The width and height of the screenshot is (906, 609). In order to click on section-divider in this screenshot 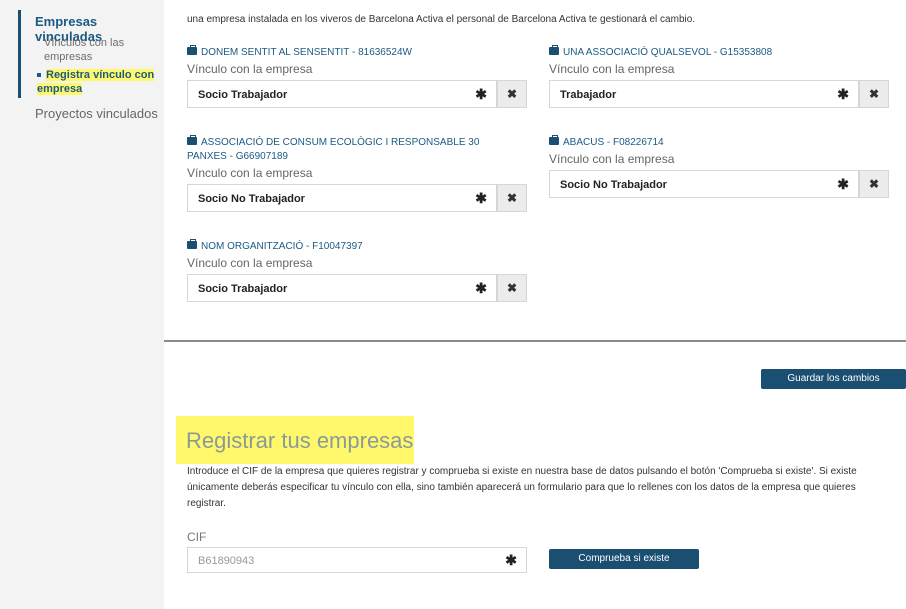, I will do `click(535, 341)`.